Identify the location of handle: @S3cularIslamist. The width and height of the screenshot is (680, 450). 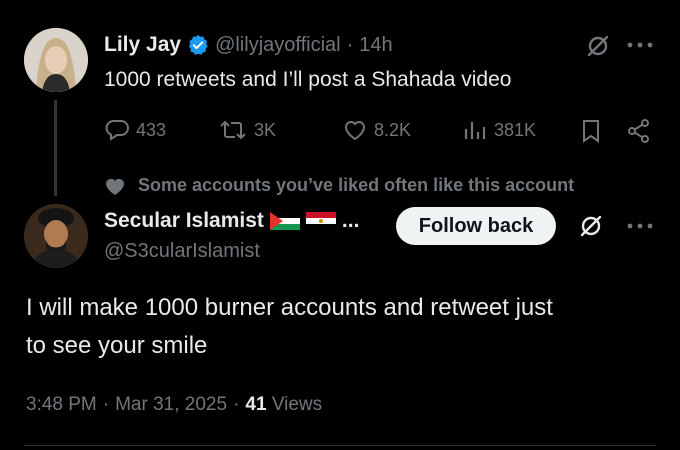
(182, 251).